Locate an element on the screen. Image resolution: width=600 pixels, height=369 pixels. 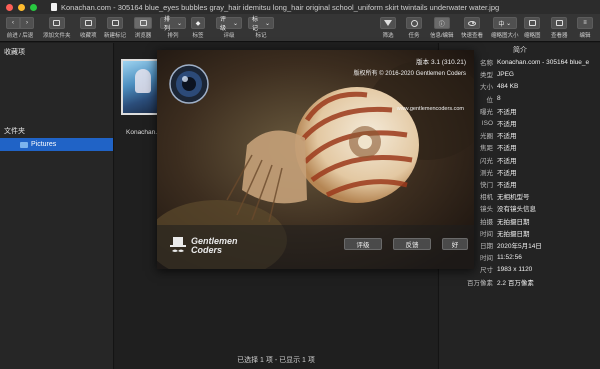
mark-label: 标记 is located at coordinates (261, 36).